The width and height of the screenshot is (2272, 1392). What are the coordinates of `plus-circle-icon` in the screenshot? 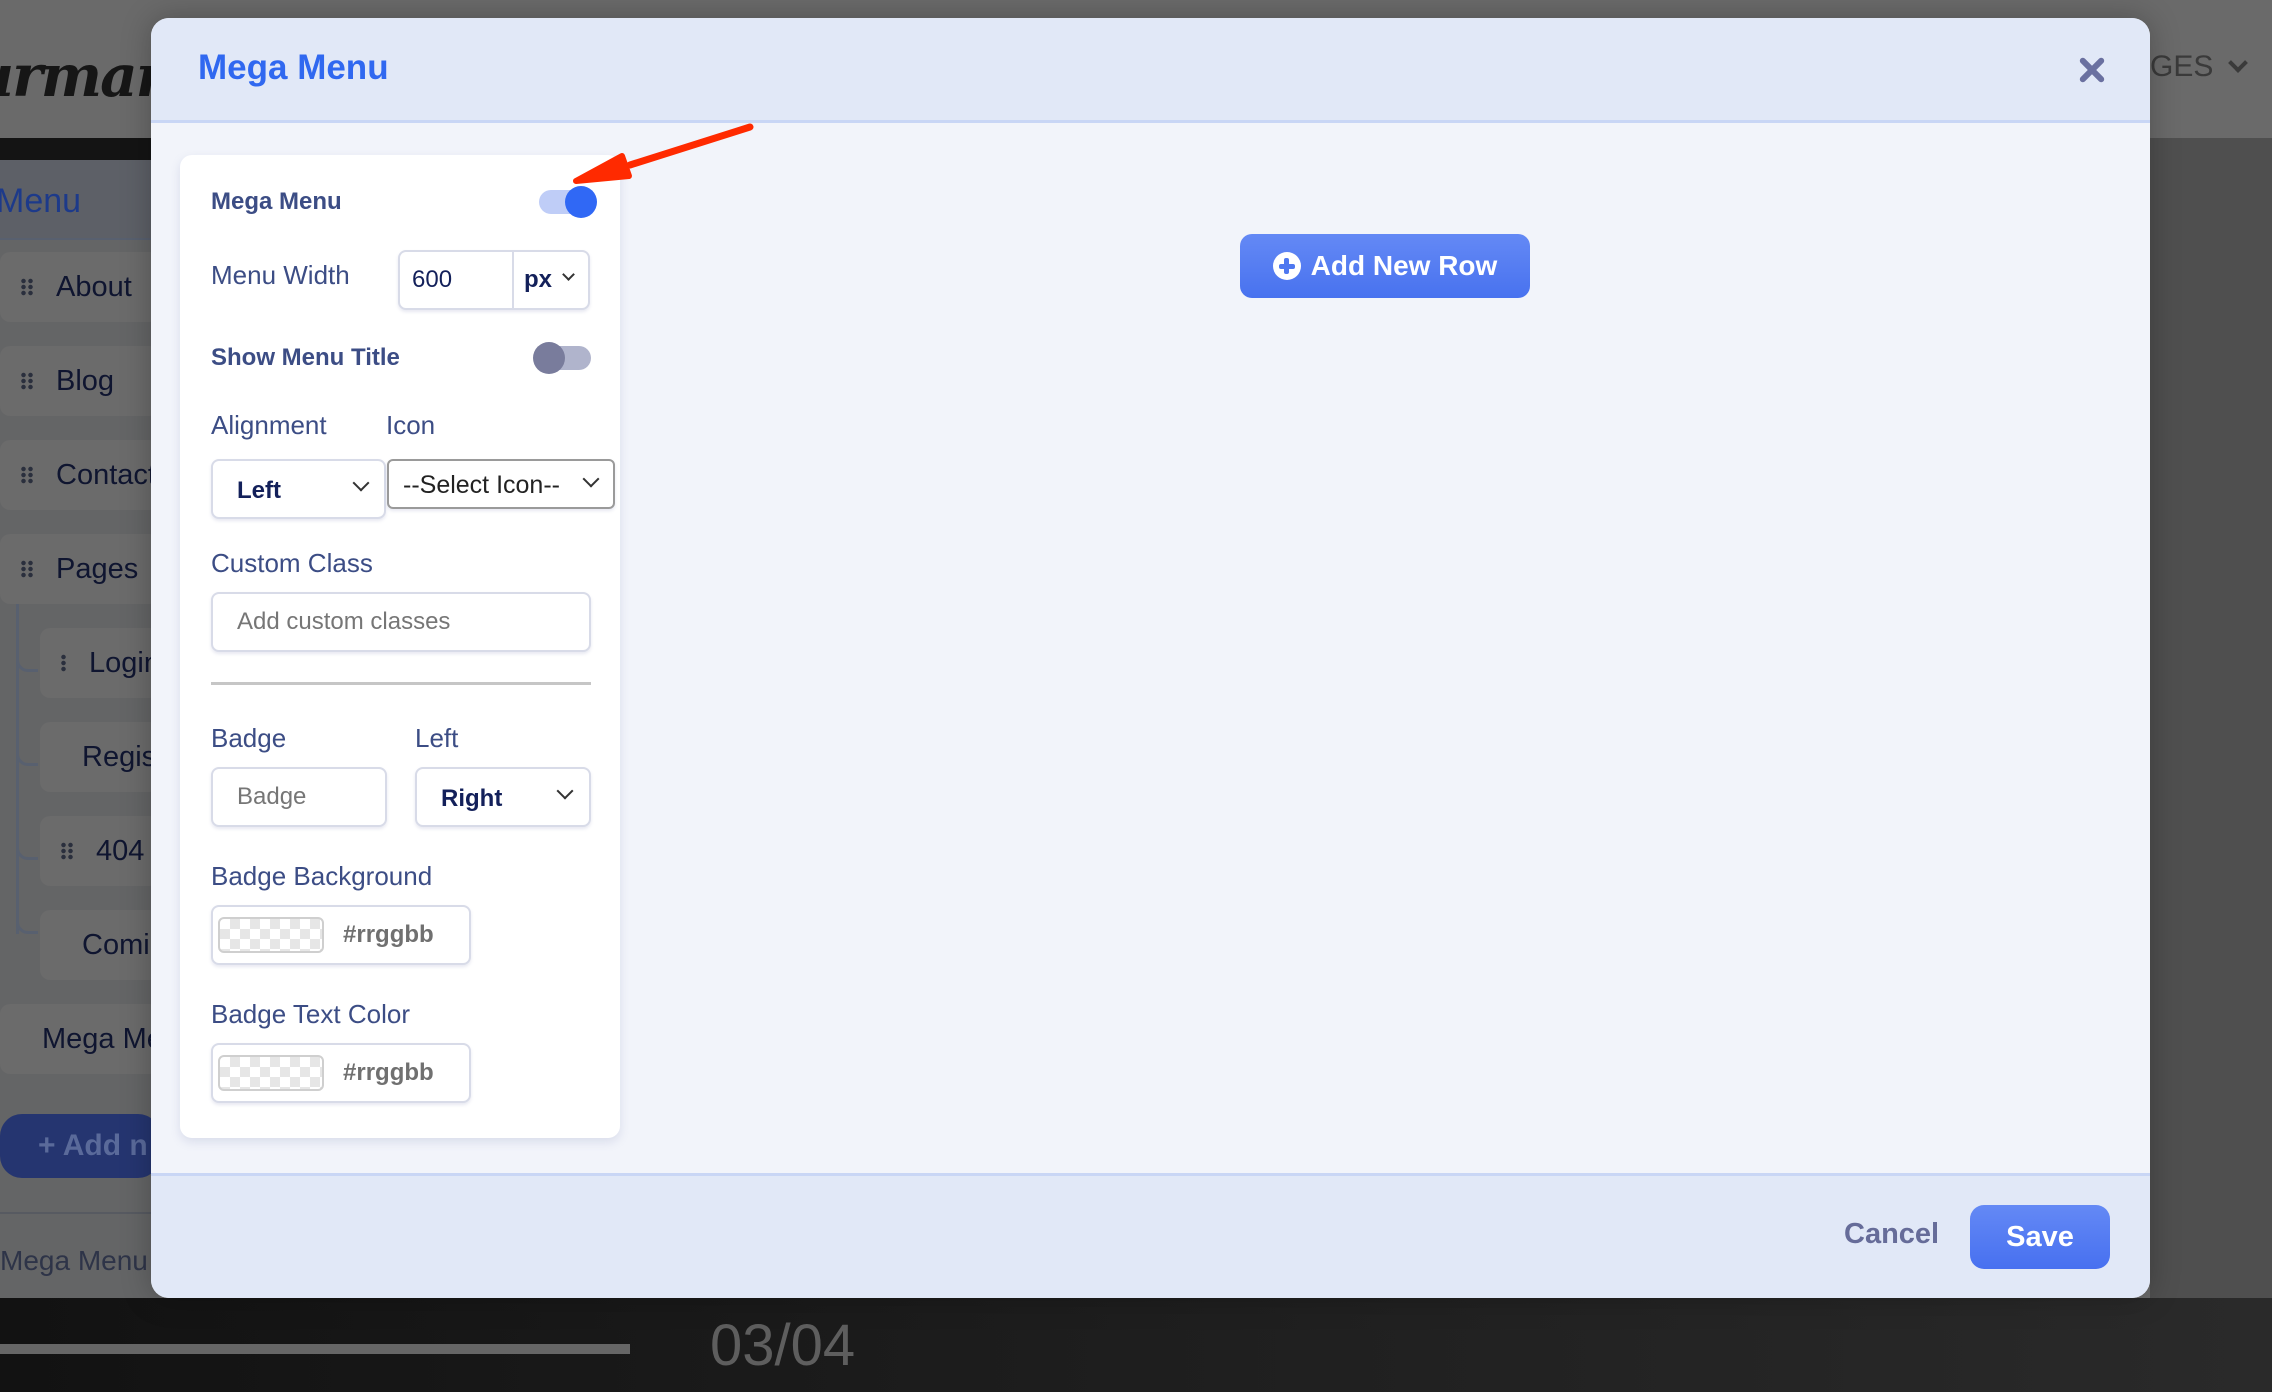 It's located at (1286, 266).